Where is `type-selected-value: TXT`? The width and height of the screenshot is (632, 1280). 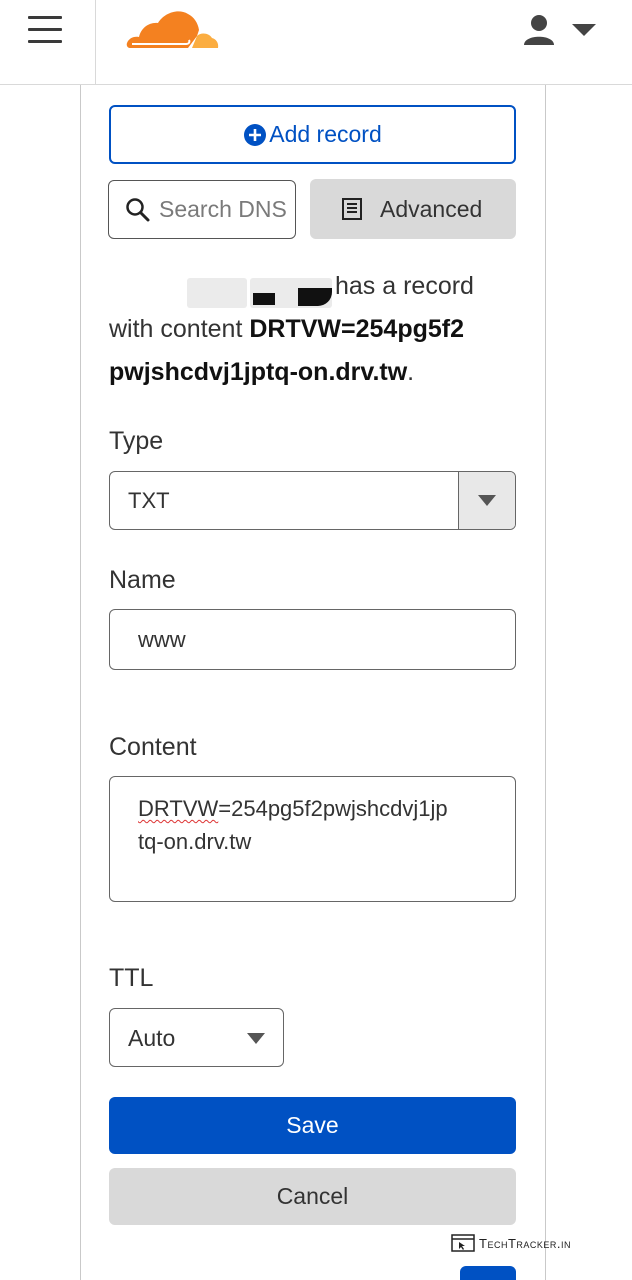
type-selected-value: TXT is located at coordinates (149, 500).